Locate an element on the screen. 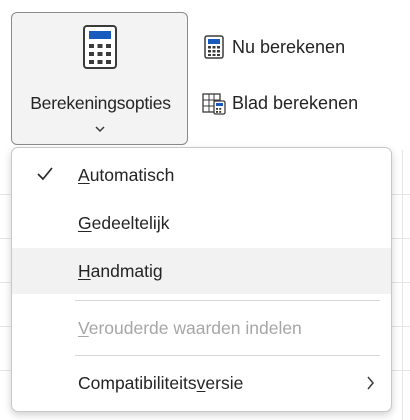 The image size is (410, 420). menu-item-label: Handmatig is located at coordinates (120, 271).